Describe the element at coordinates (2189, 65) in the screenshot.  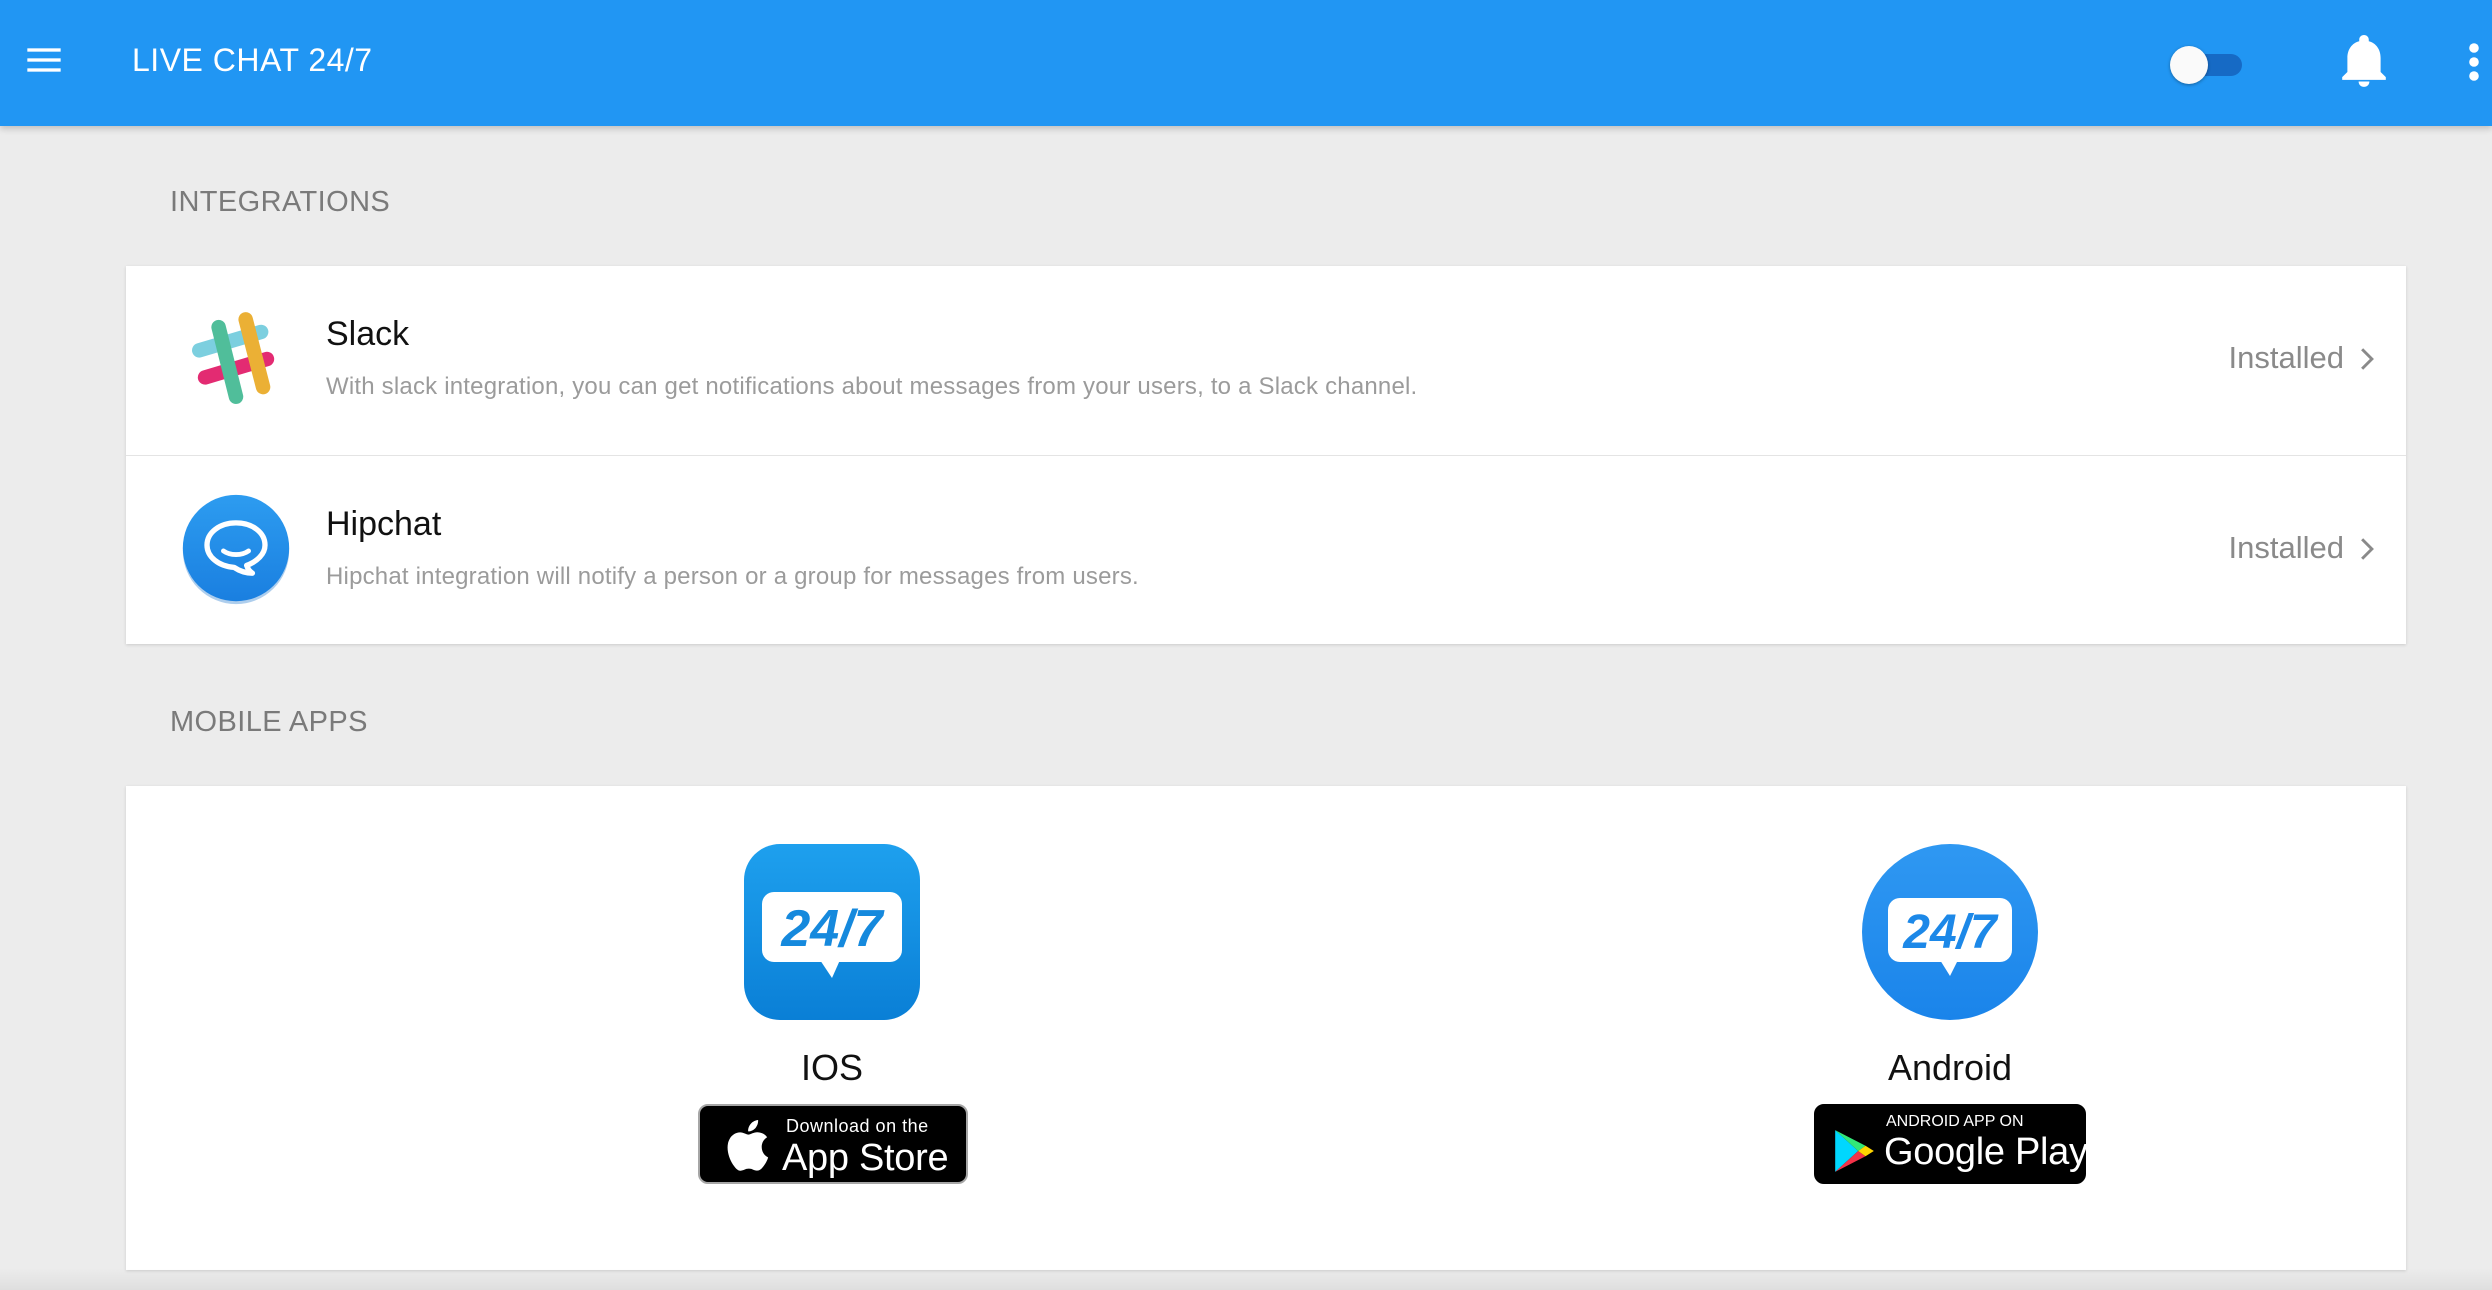
I see `toggle-thumb` at that location.